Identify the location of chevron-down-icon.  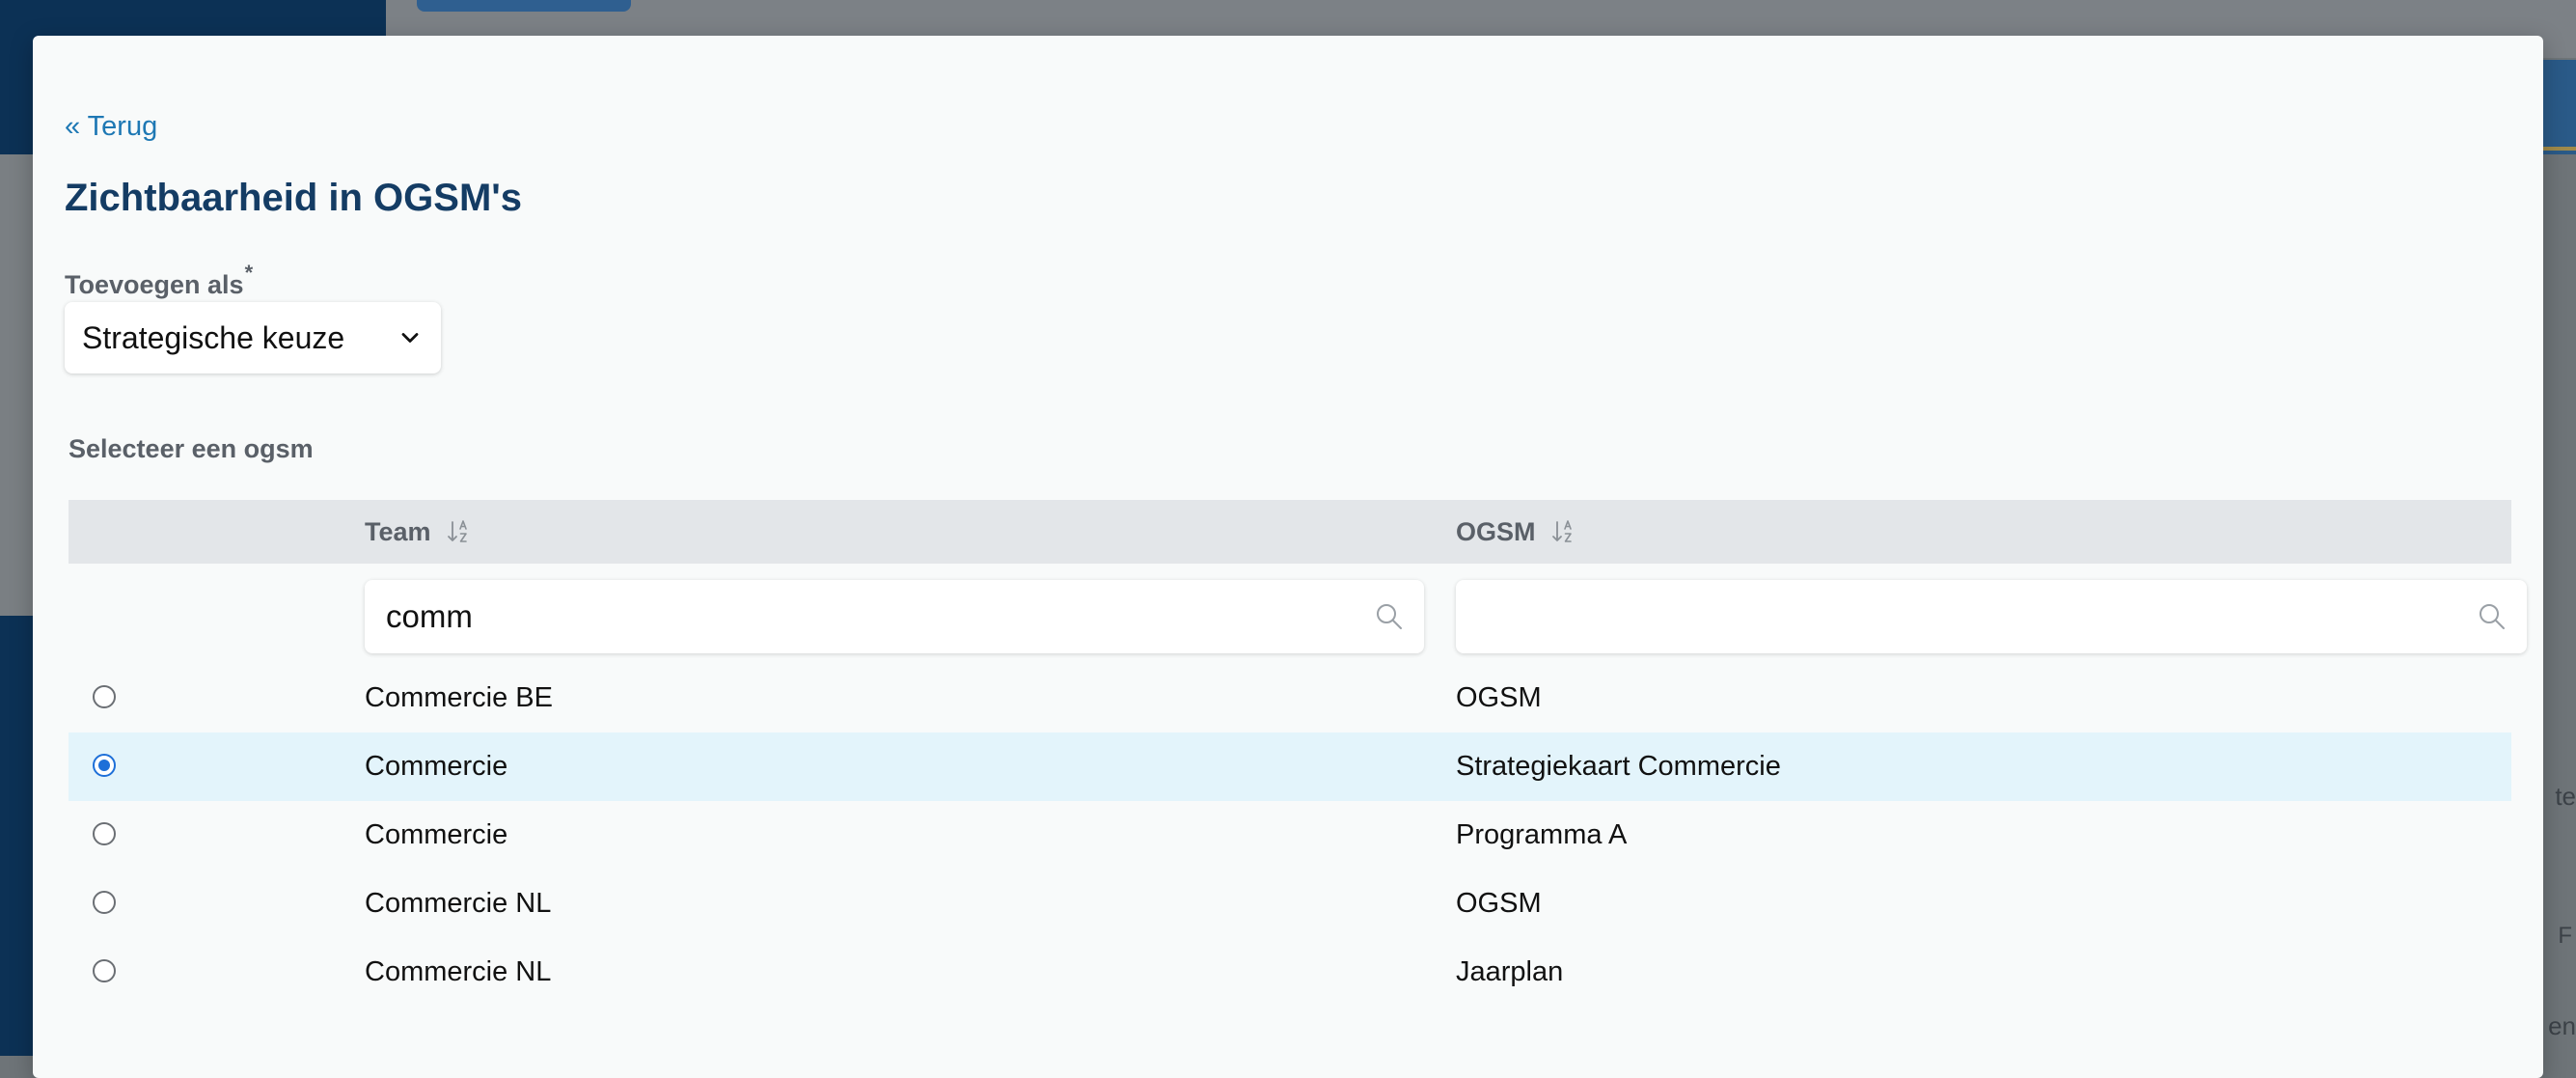
(410, 338).